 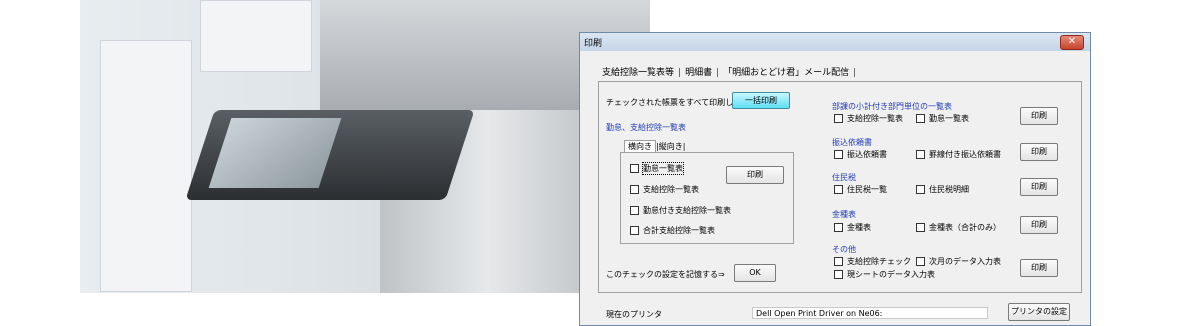 I want to click on section-title-attendance: 勤怠、支給控除一覧表, so click(x=646, y=127).